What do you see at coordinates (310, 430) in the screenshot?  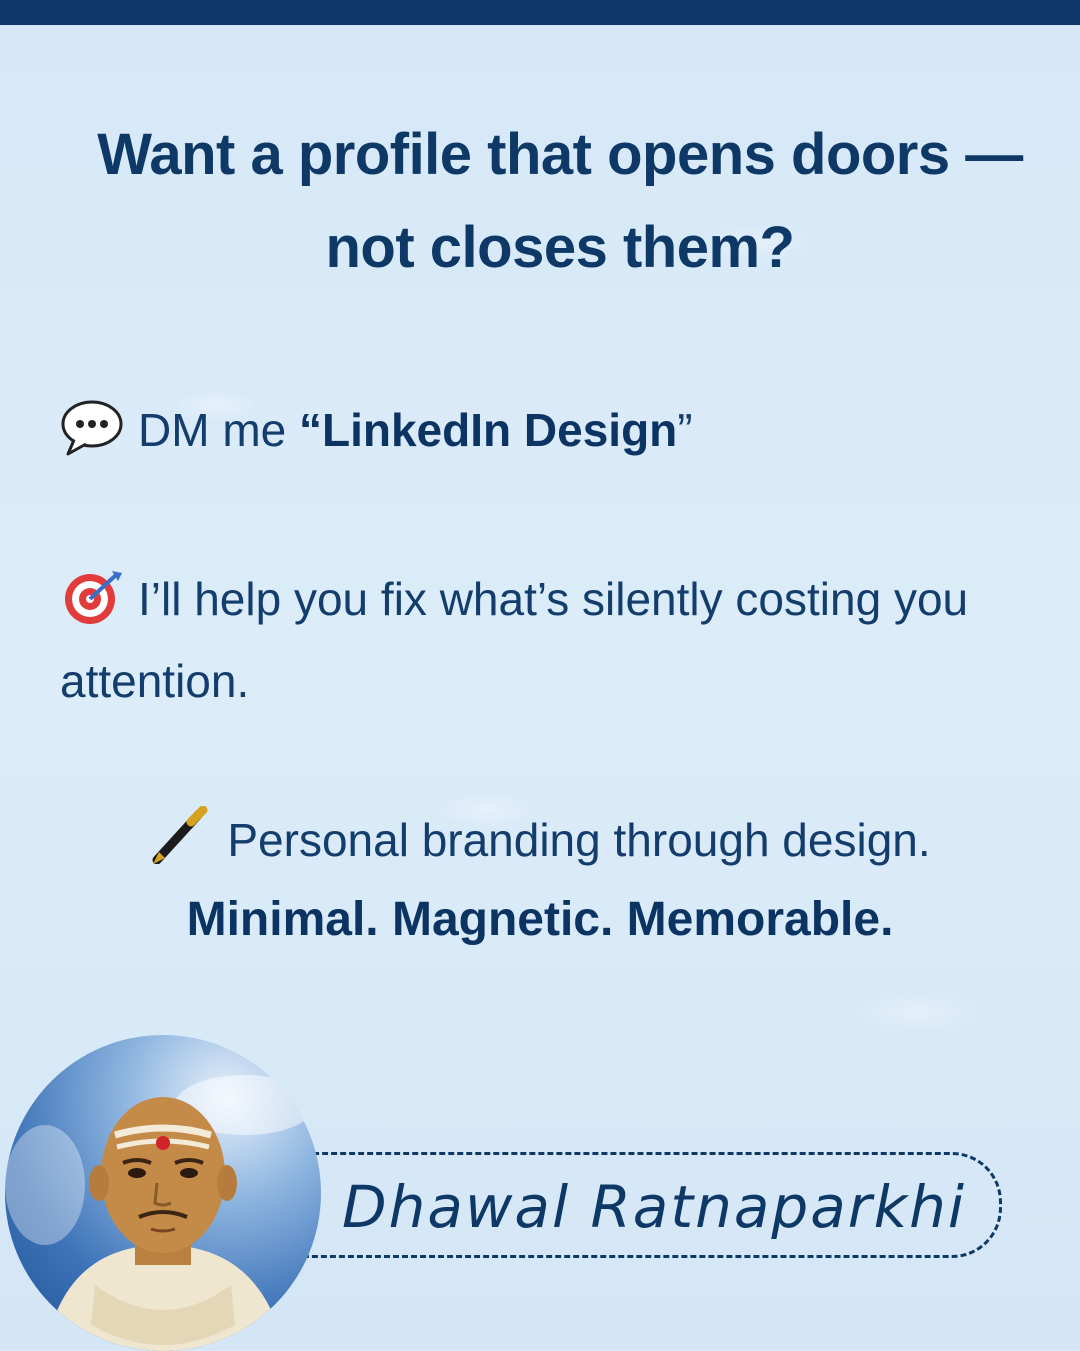 I see `dm-open-quote: “` at bounding box center [310, 430].